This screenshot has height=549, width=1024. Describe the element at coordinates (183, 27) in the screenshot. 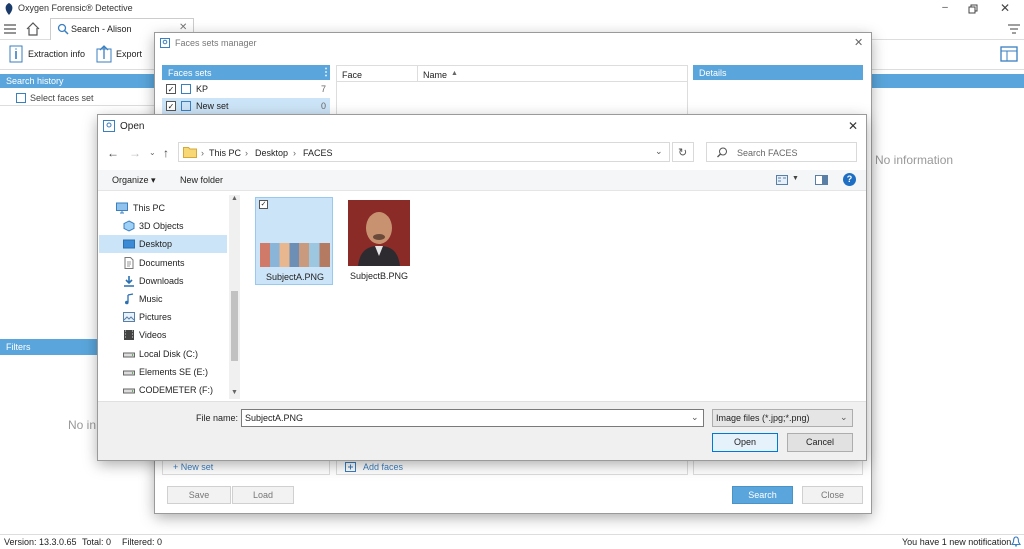

I see `tab-close-icon: ✕` at that location.